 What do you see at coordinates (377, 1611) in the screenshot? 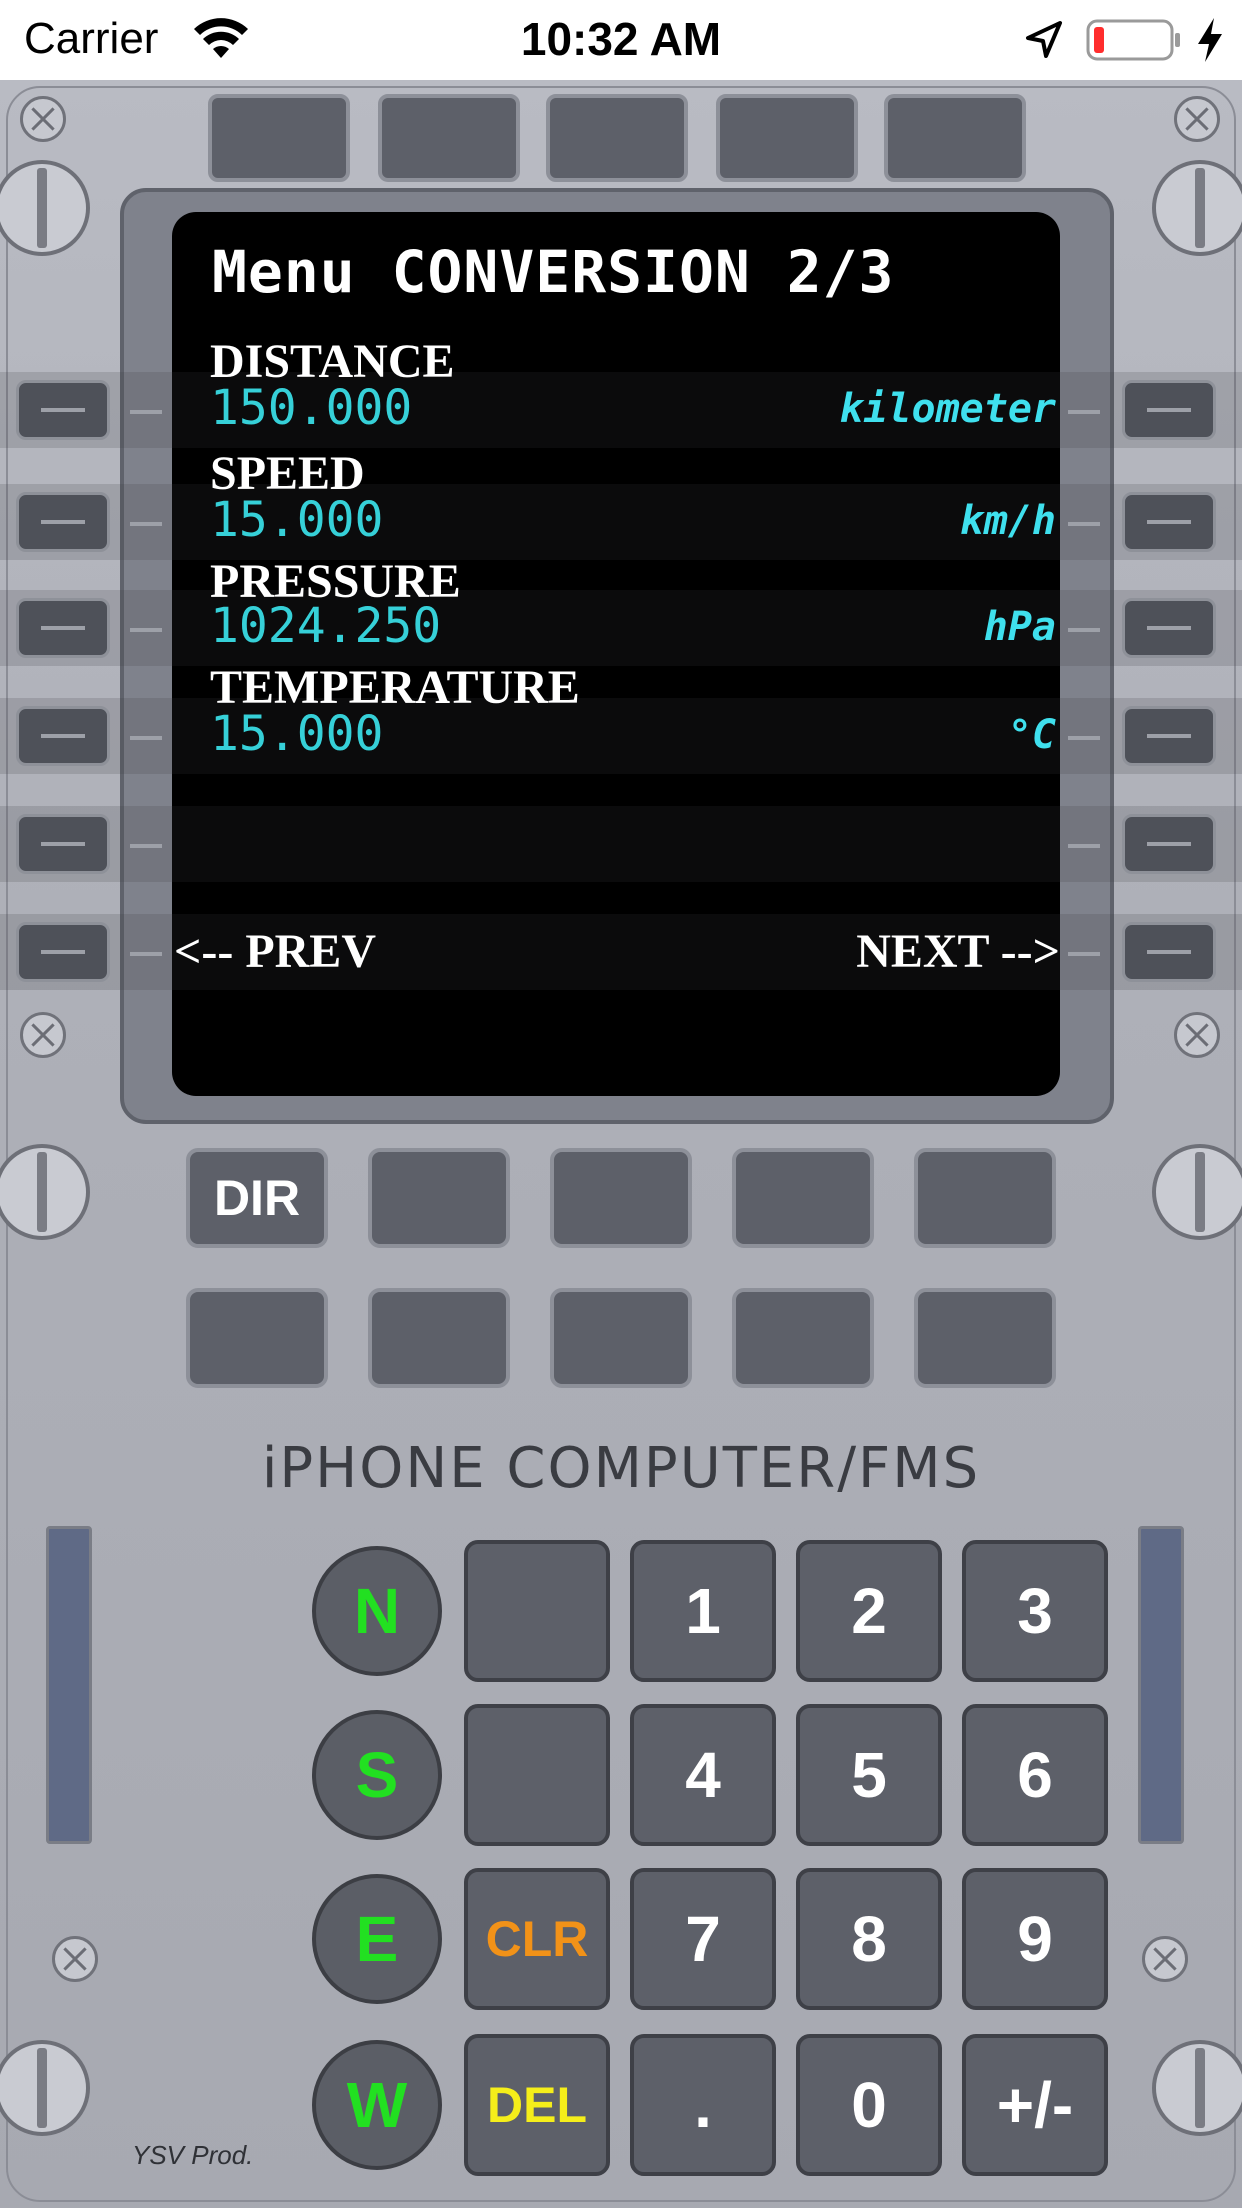
I see `key-n: N` at bounding box center [377, 1611].